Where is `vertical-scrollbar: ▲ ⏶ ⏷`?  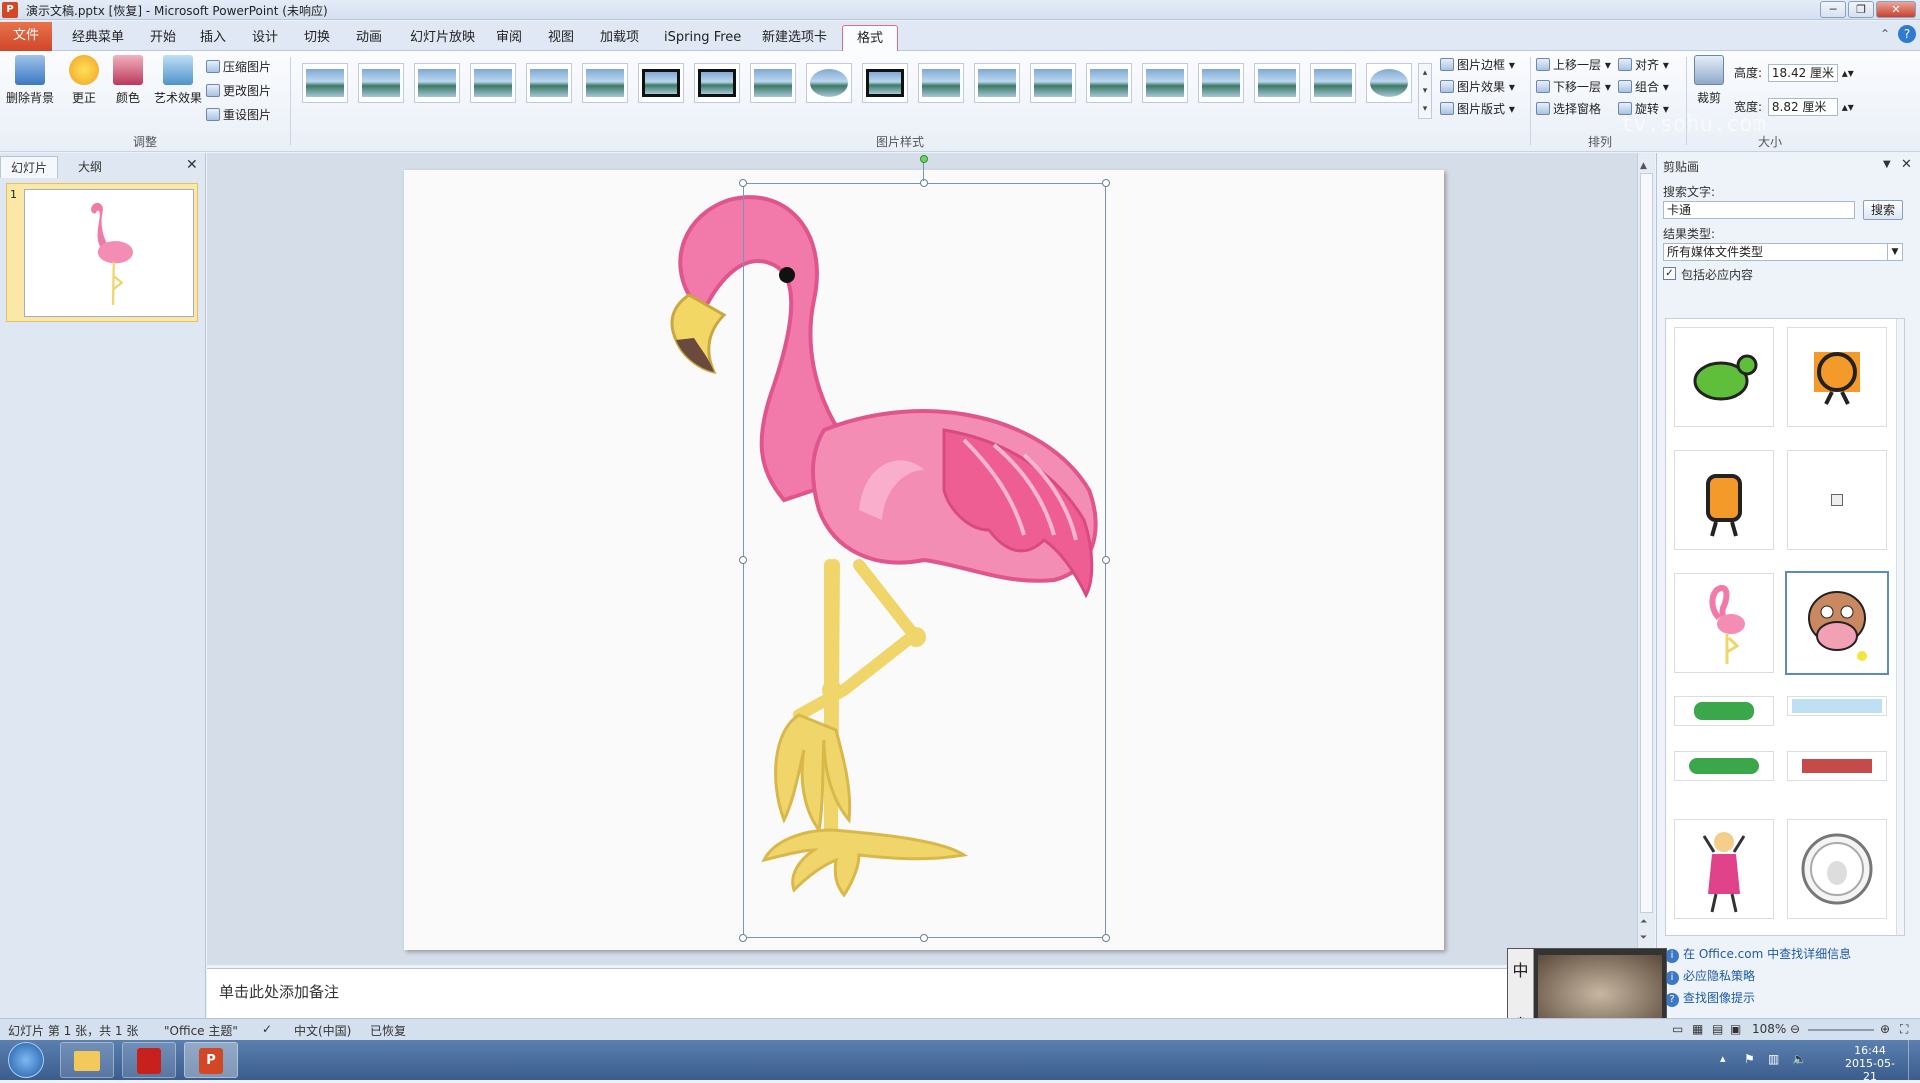 vertical-scrollbar: ▲ ⏶ ⏷ is located at coordinates (1646, 559).